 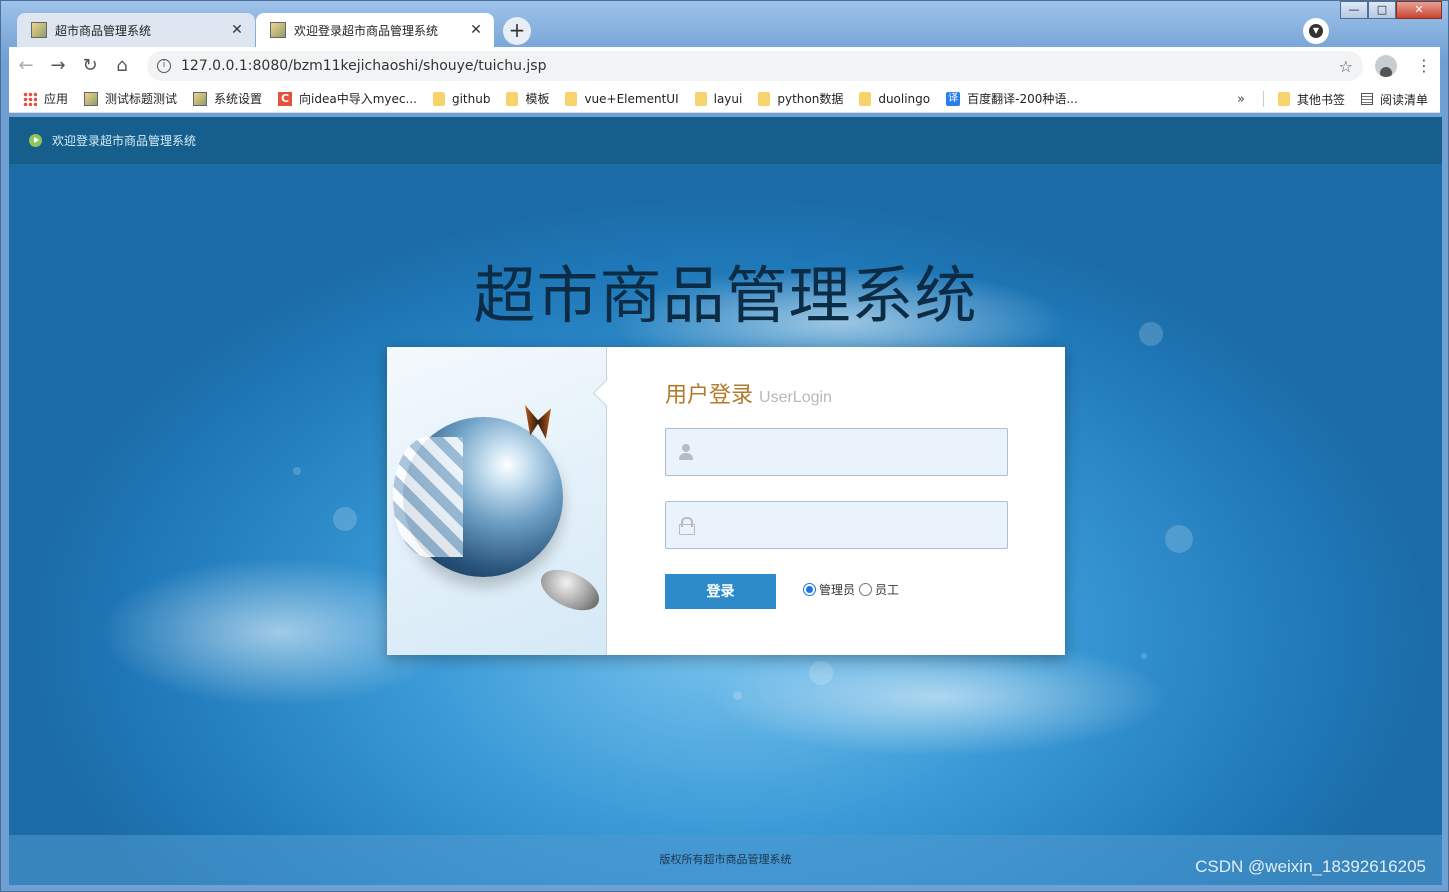 I want to click on play-icon, so click(x=35, y=140).